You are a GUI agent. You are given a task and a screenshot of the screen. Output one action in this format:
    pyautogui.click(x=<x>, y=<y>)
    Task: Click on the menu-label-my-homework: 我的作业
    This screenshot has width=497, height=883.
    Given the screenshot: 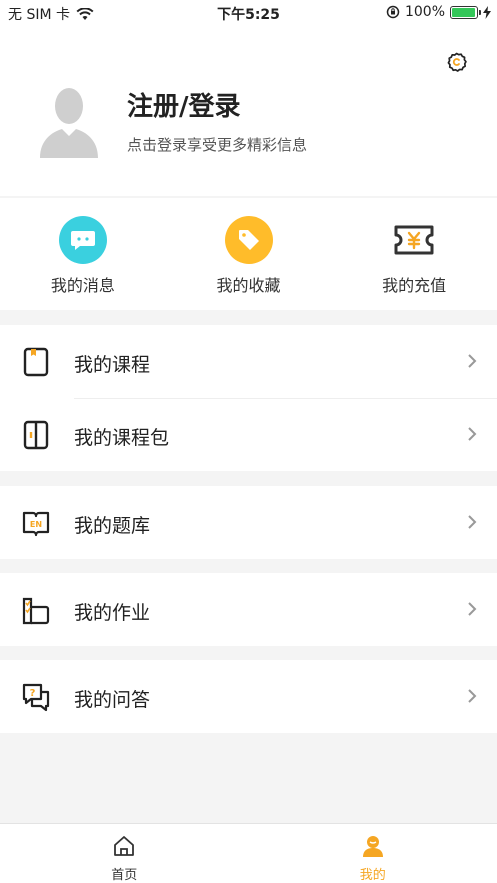 What is the action you would take?
    pyautogui.click(x=112, y=613)
    